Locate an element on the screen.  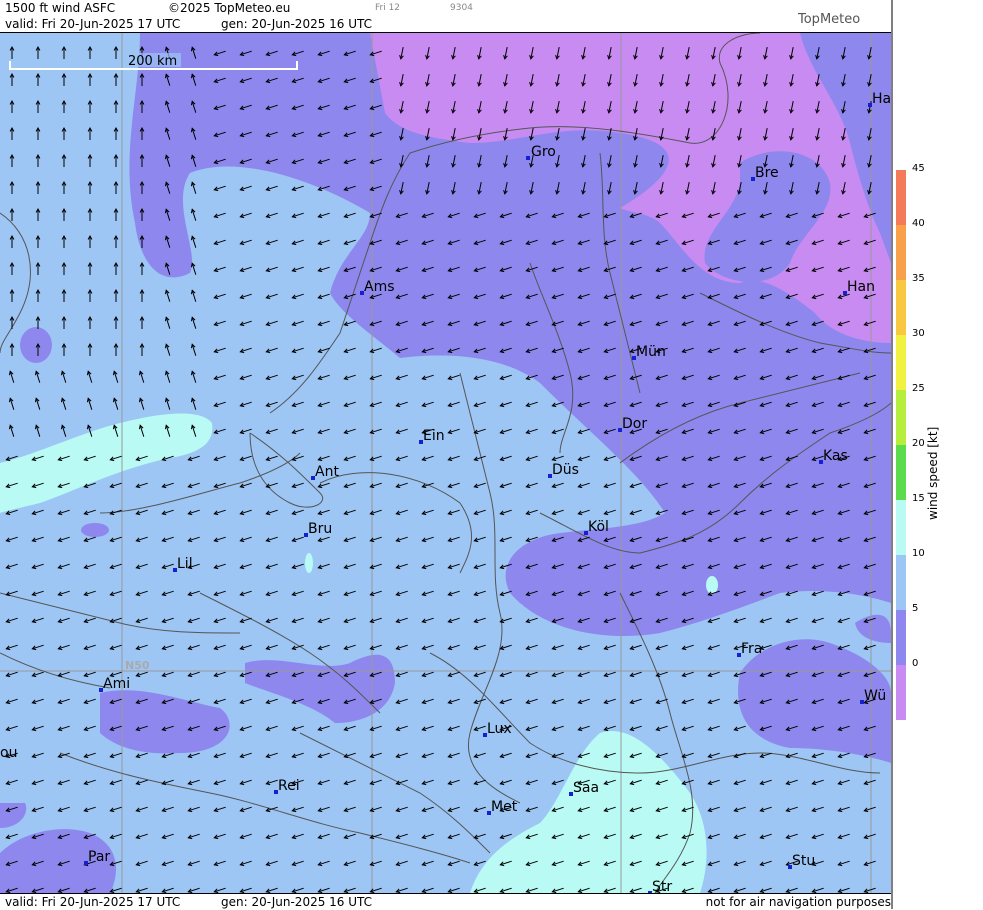
colorbar-tick-label: 5 is located at coordinates (915, 608).